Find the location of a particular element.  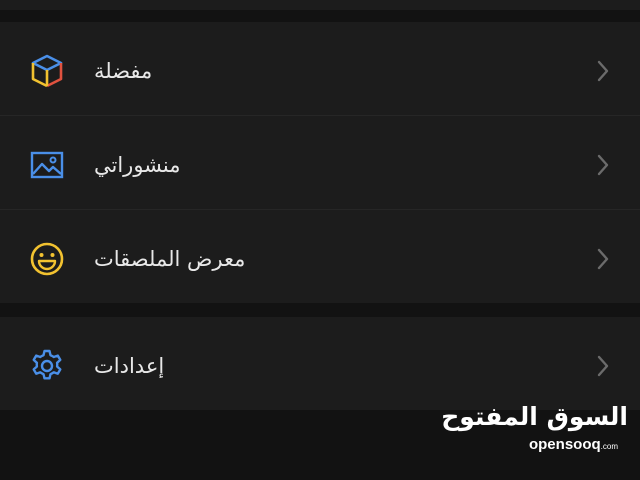

logo-arabic-text: السوق المفتوح is located at coordinates (535, 416).